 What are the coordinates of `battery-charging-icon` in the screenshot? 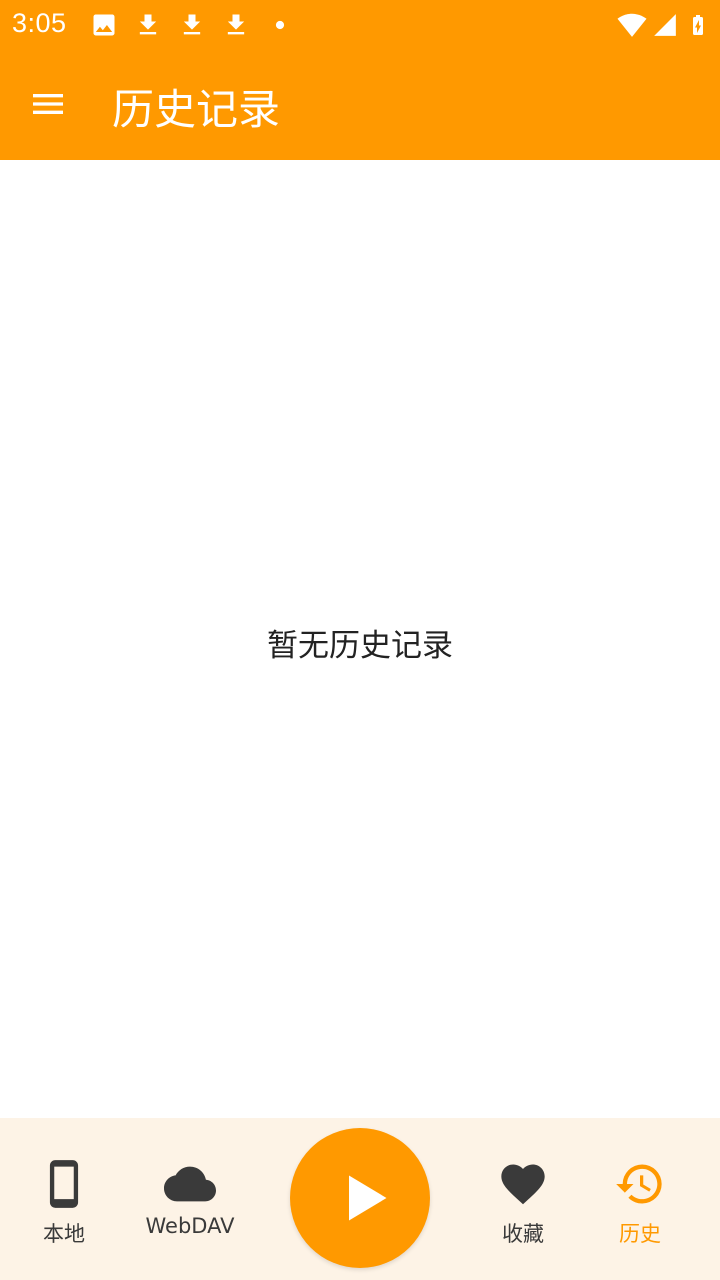 It's located at (698, 25).